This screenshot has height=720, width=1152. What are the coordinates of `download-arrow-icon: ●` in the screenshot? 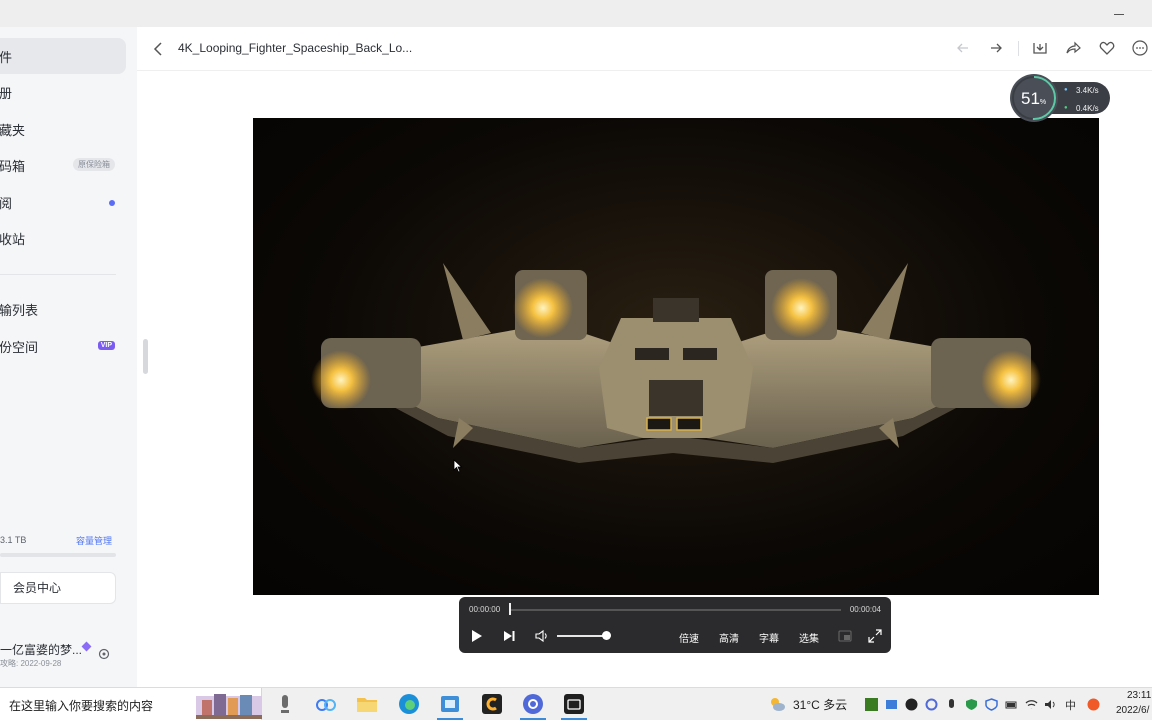 It's located at (1066, 108).